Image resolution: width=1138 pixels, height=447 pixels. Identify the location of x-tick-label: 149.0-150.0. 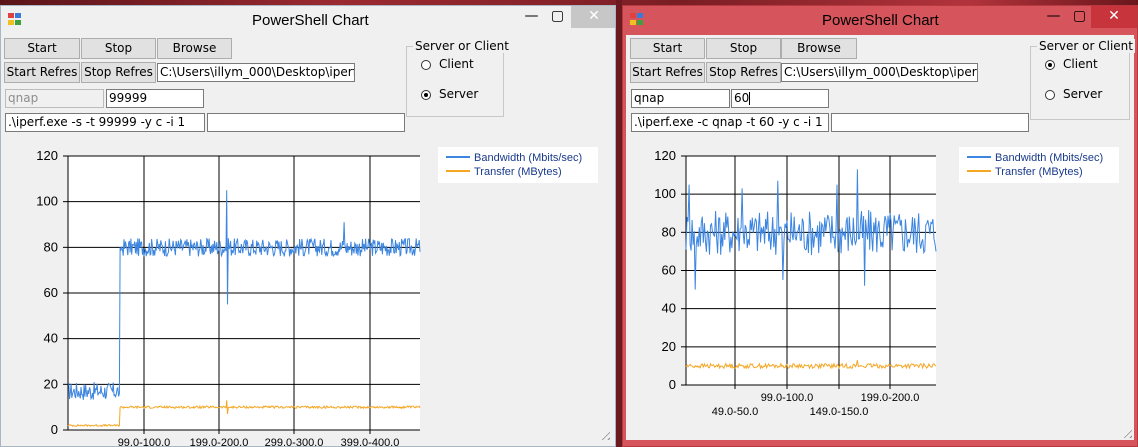
(839, 412).